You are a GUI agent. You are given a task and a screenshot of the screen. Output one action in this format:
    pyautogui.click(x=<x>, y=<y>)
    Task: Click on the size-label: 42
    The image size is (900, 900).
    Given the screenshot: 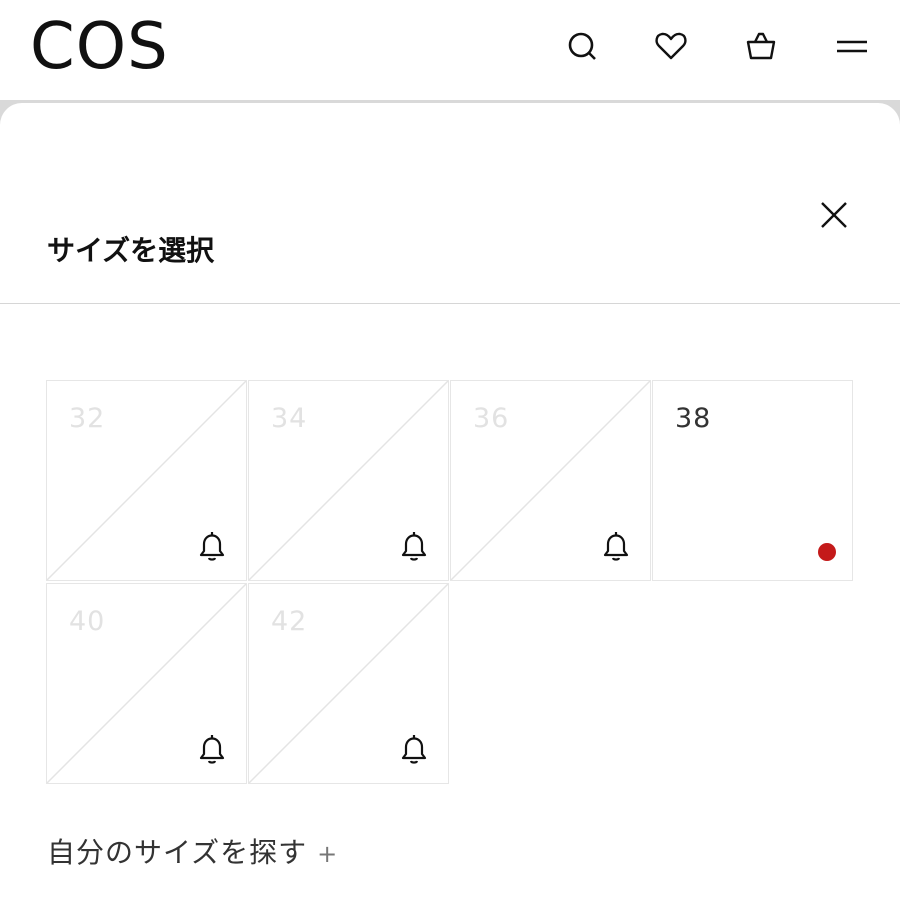 What is the action you would take?
    pyautogui.click(x=289, y=621)
    